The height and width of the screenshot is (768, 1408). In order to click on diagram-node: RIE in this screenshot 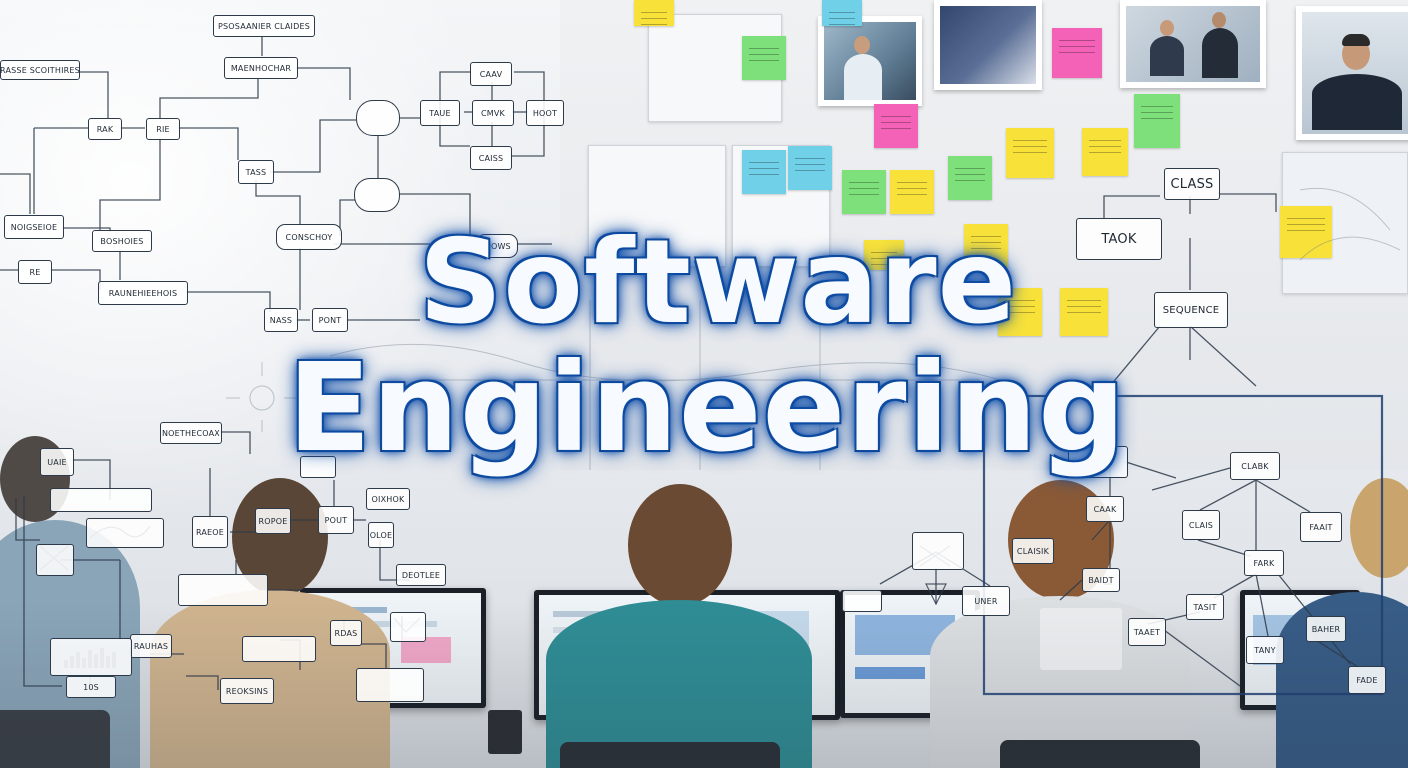, I will do `click(163, 129)`.